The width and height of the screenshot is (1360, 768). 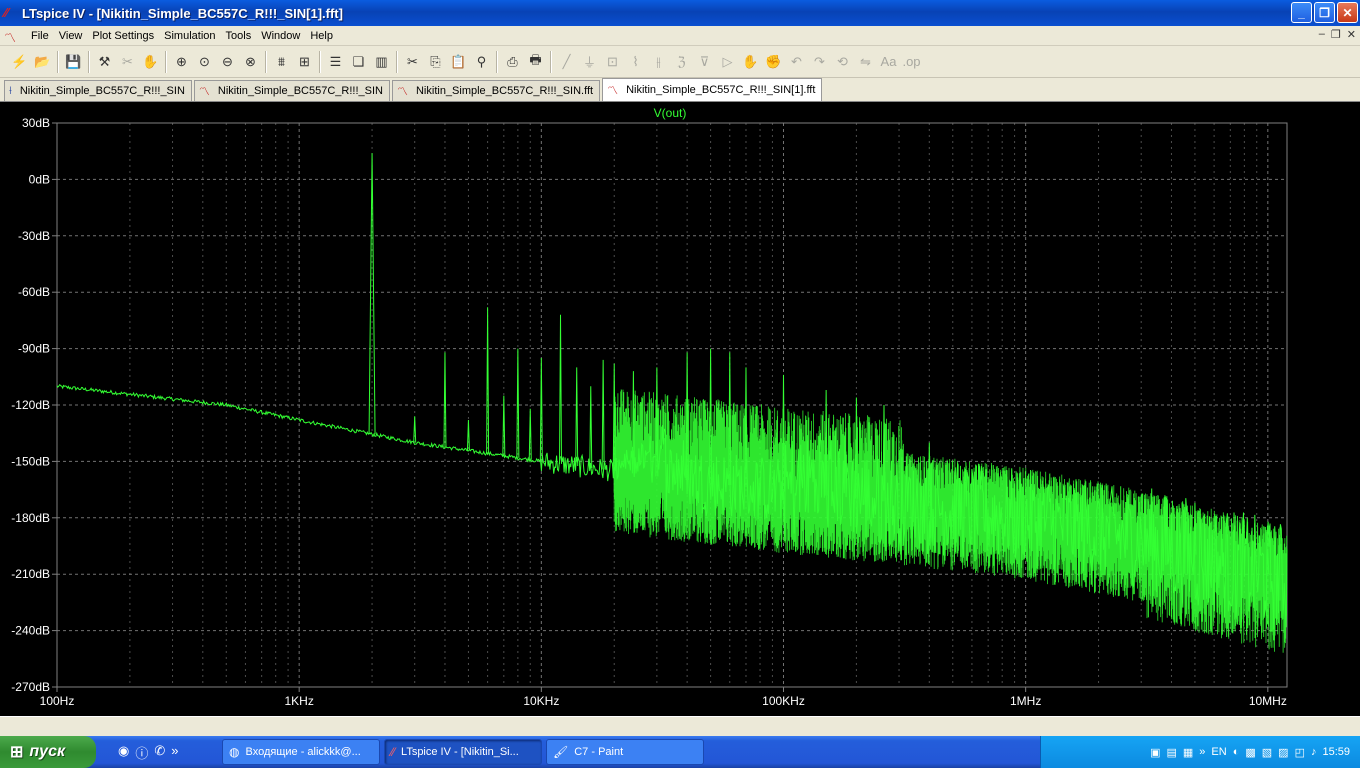 What do you see at coordinates (1188, 752) in the screenshot?
I see `tray-icon: ▦` at bounding box center [1188, 752].